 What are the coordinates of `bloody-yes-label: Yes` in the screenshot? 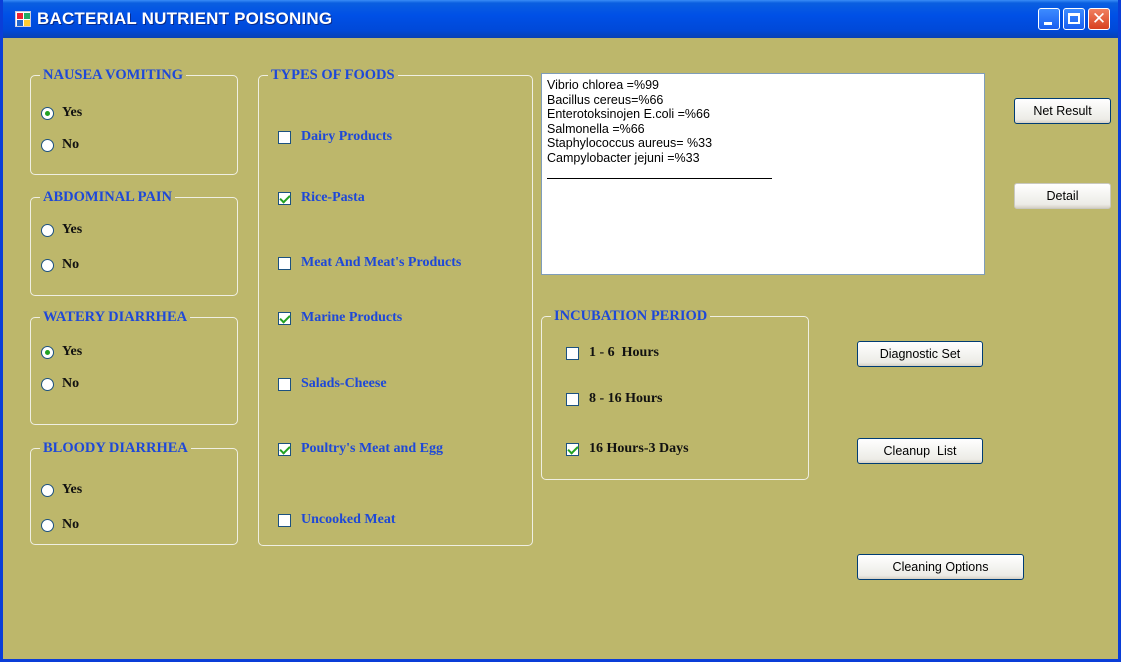 It's located at (72, 489).